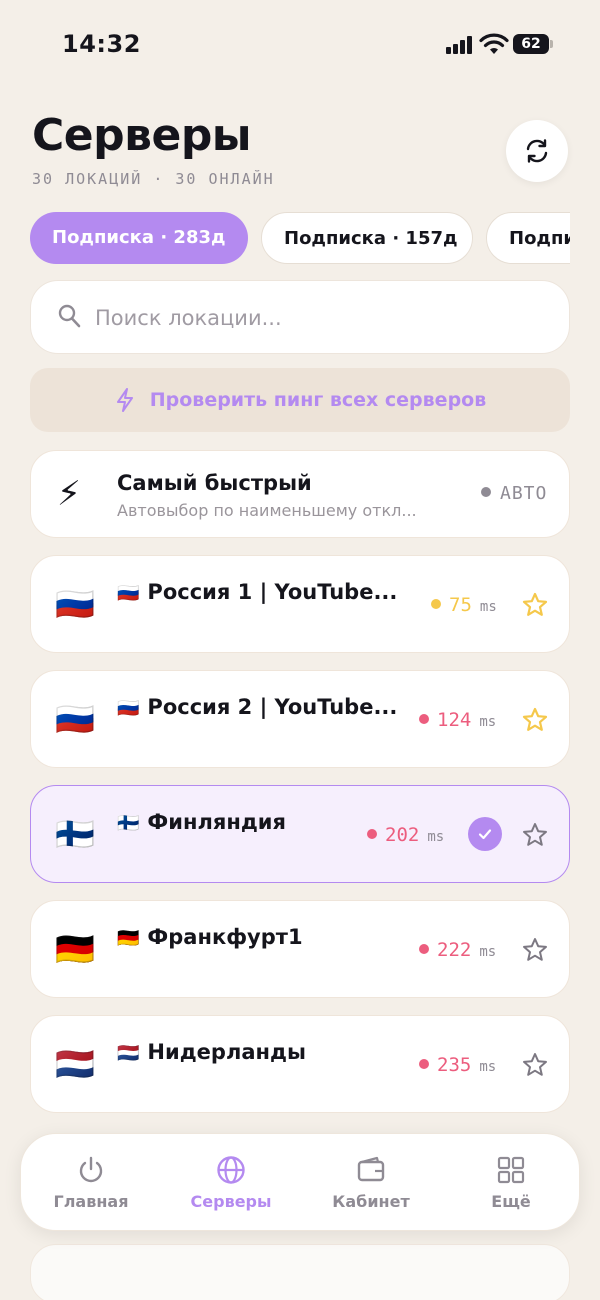 The height and width of the screenshot is (1300, 600). I want to click on ping-value: 75 ms, so click(464, 605).